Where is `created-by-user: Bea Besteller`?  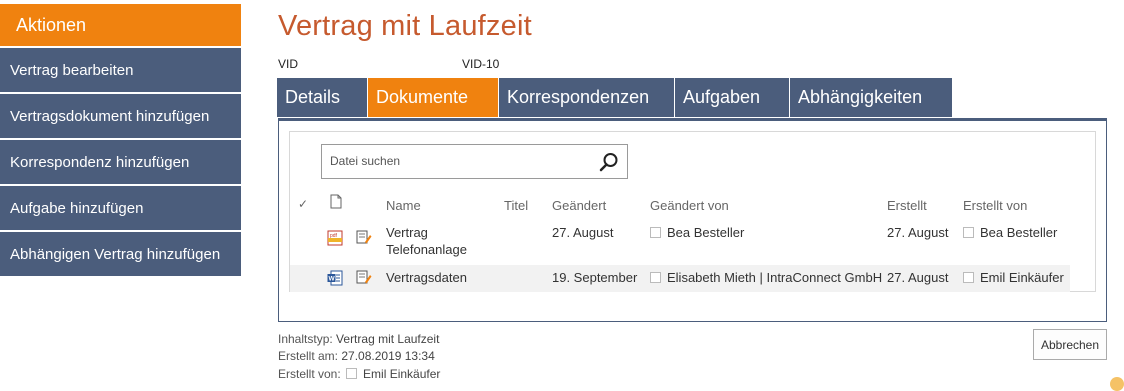 created-by-user: Bea Besteller is located at coordinates (1018, 232).